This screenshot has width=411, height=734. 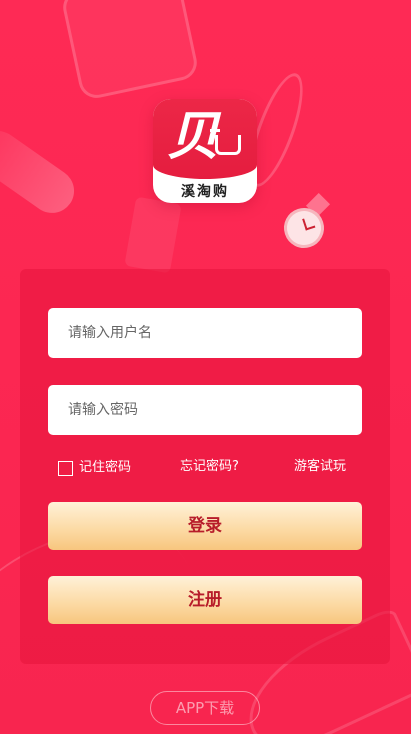 I want to click on app-download-button: APP下载, so click(x=205, y=708).